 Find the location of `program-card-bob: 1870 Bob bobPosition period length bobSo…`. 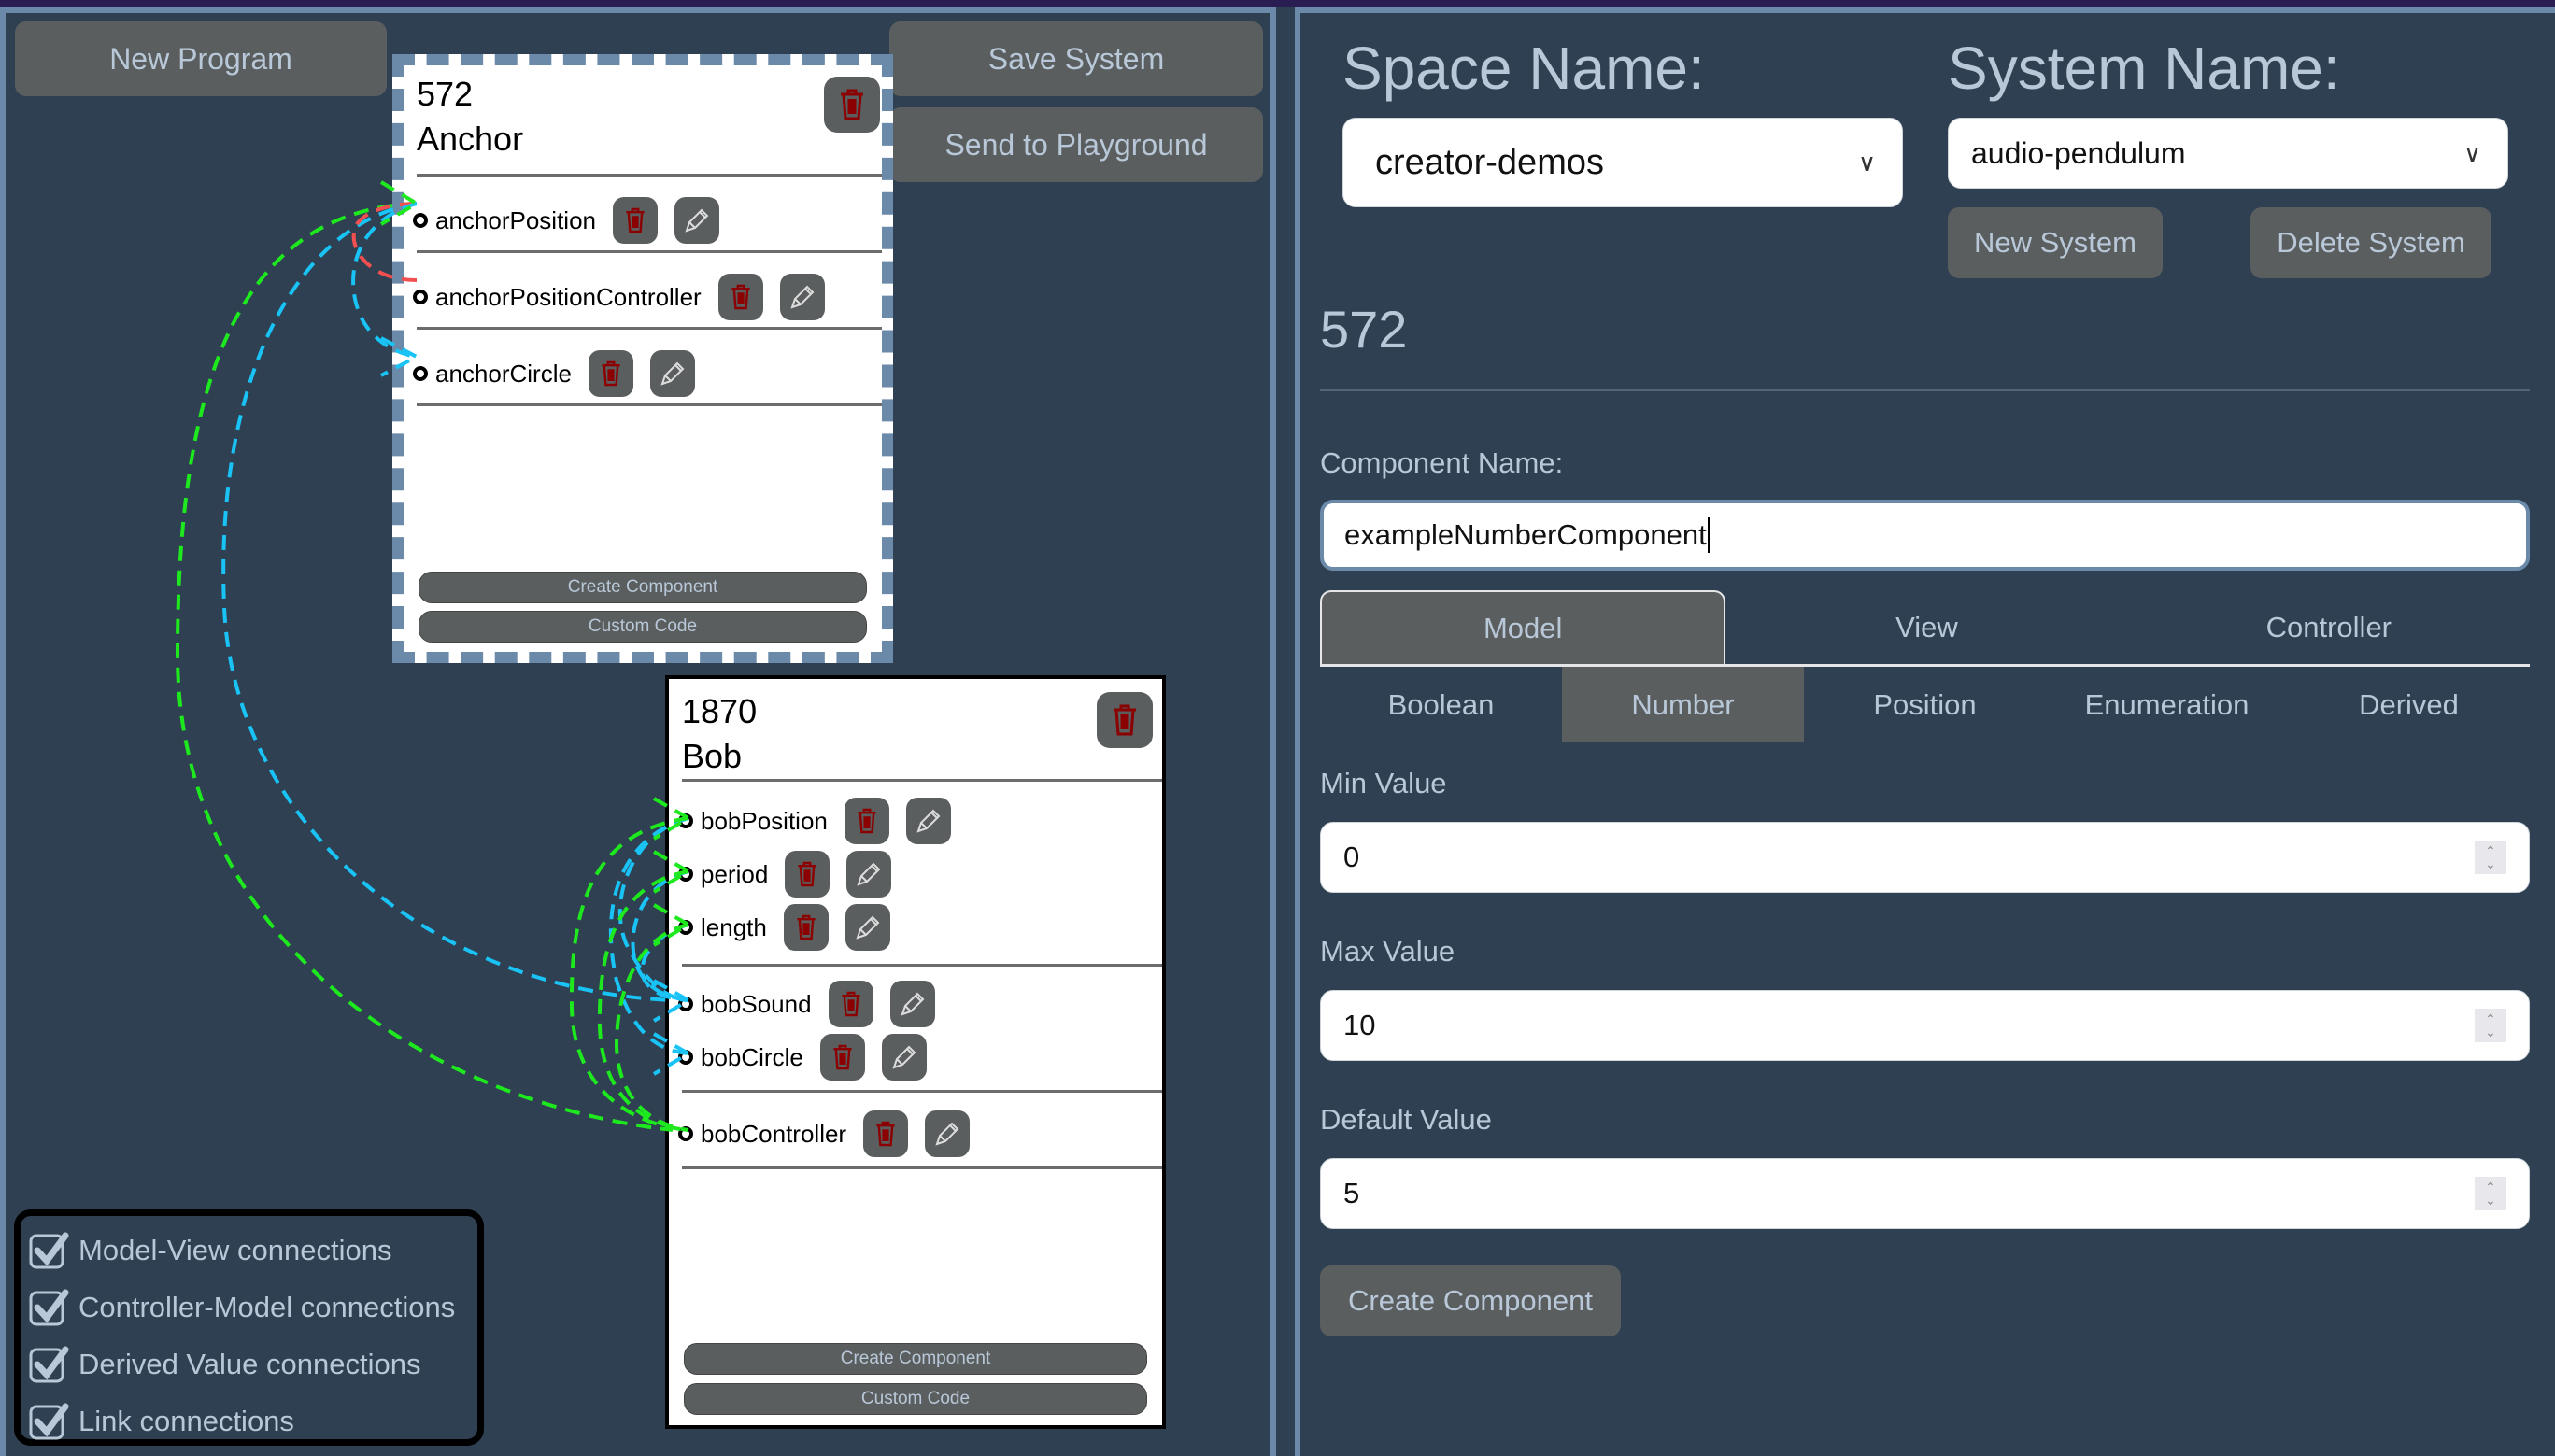

program-card-bob: 1870 Bob bobPosition period length bobSo… is located at coordinates (916, 1052).